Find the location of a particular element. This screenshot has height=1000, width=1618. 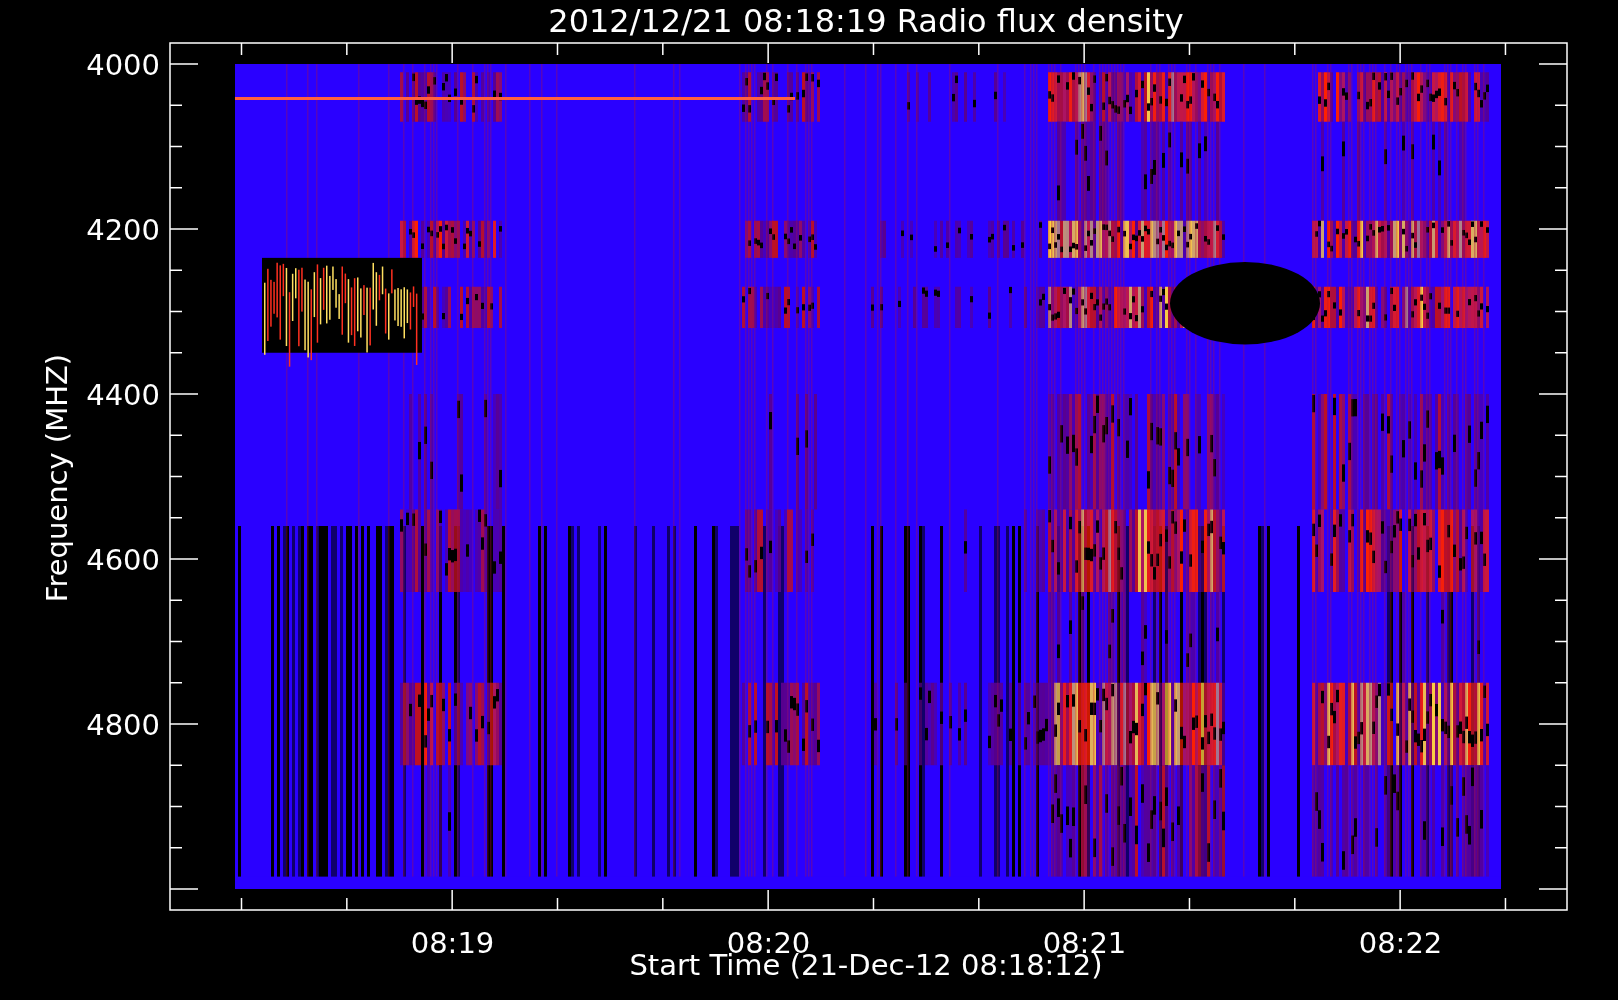

chart-title: 2012/12/21 08:18:19 Radio flux density is located at coordinates (866, 21).